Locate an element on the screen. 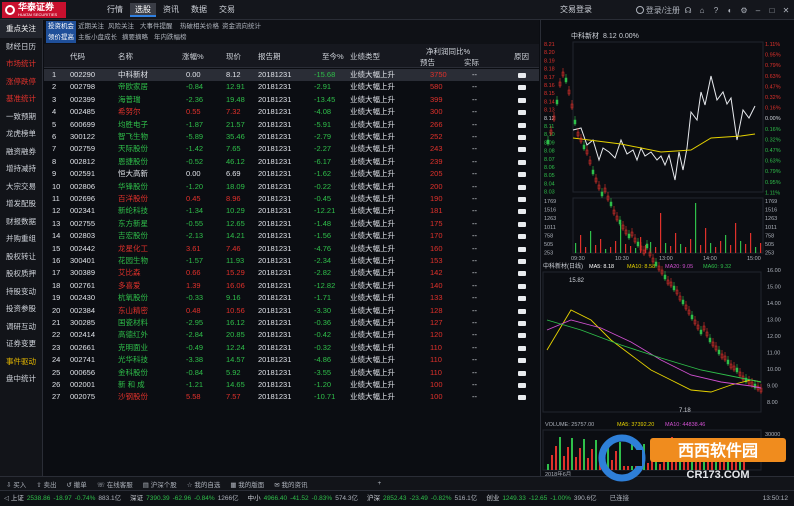 The image size is (794, 506). left-nav-item: 融资融券 is located at coordinates (21, 152).